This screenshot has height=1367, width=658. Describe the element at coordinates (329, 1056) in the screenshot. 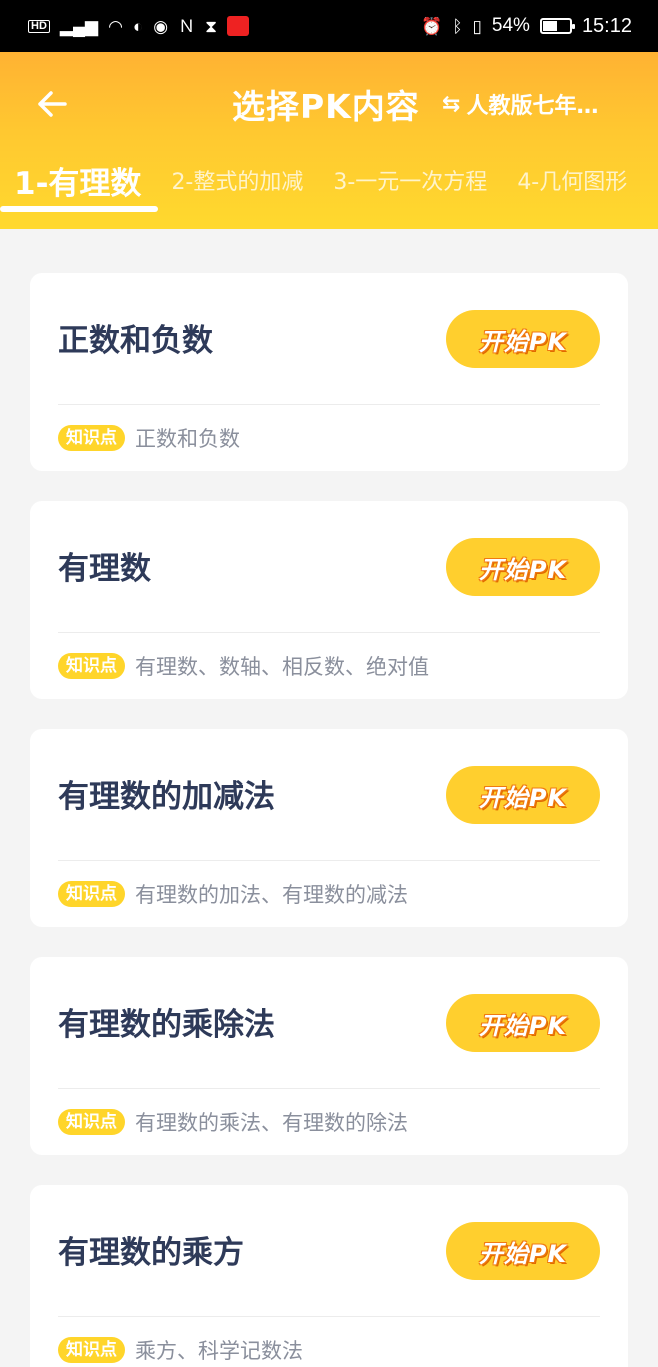

I see `section-card: 有理数的乘除法 开始PK 知识点 有理数的乘法、有理数的除法` at that location.